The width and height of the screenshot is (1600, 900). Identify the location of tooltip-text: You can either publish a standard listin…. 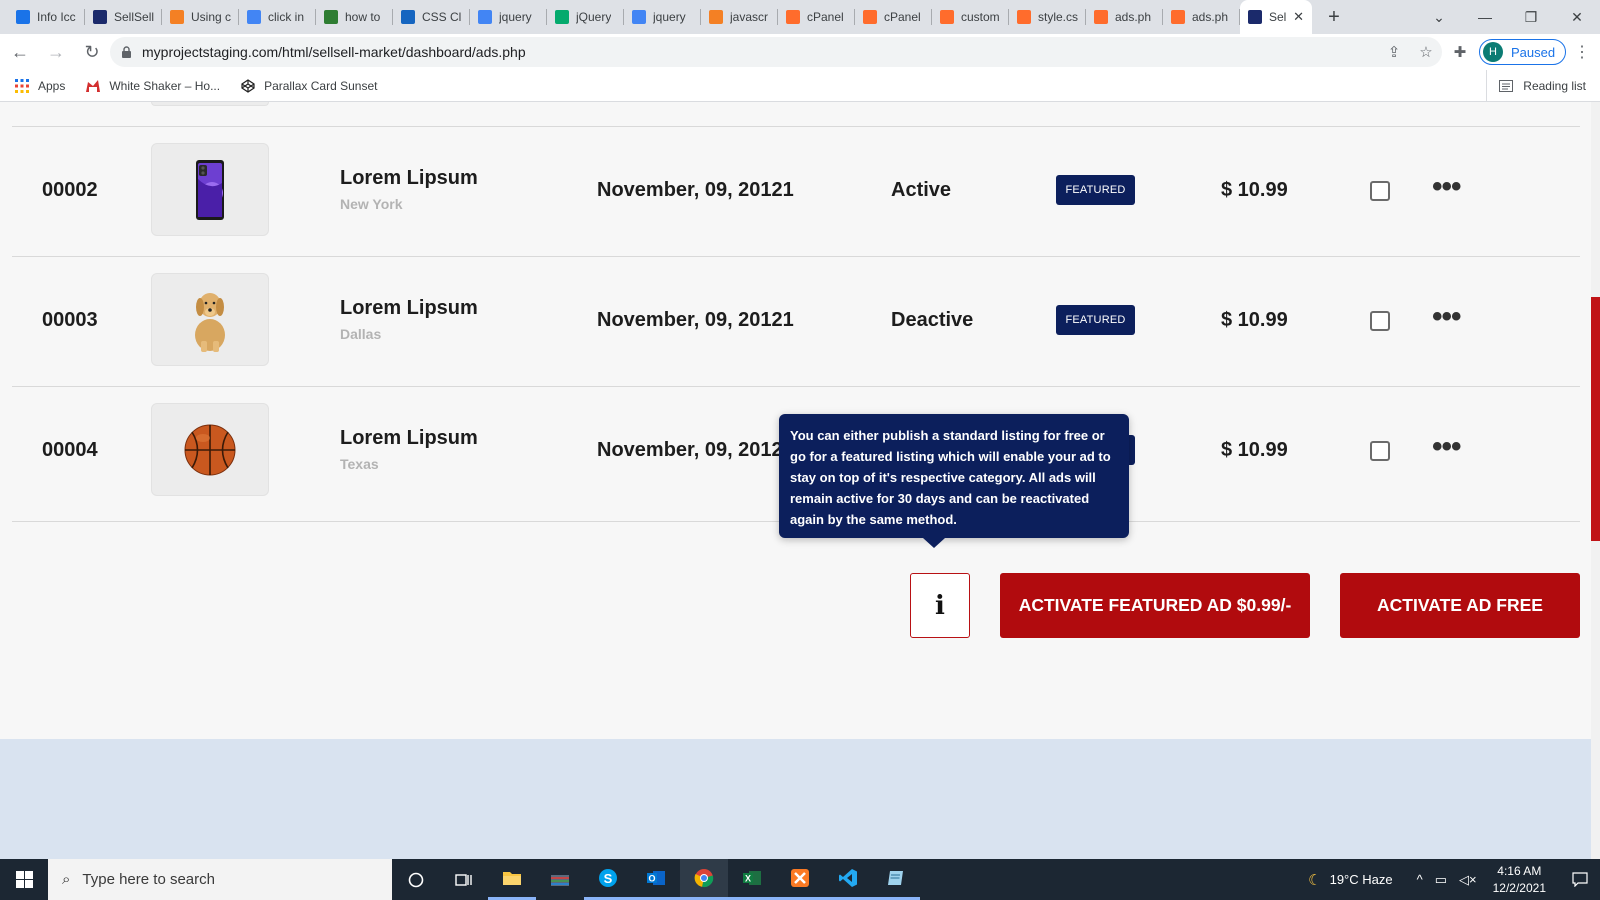
(950, 477).